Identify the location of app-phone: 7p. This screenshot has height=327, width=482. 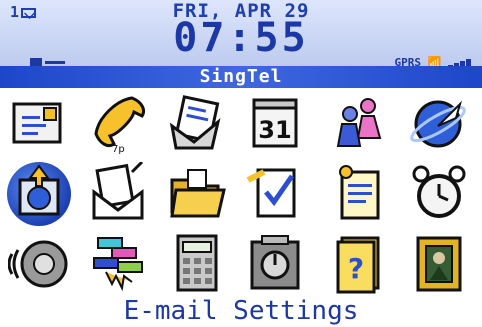
(119, 123).